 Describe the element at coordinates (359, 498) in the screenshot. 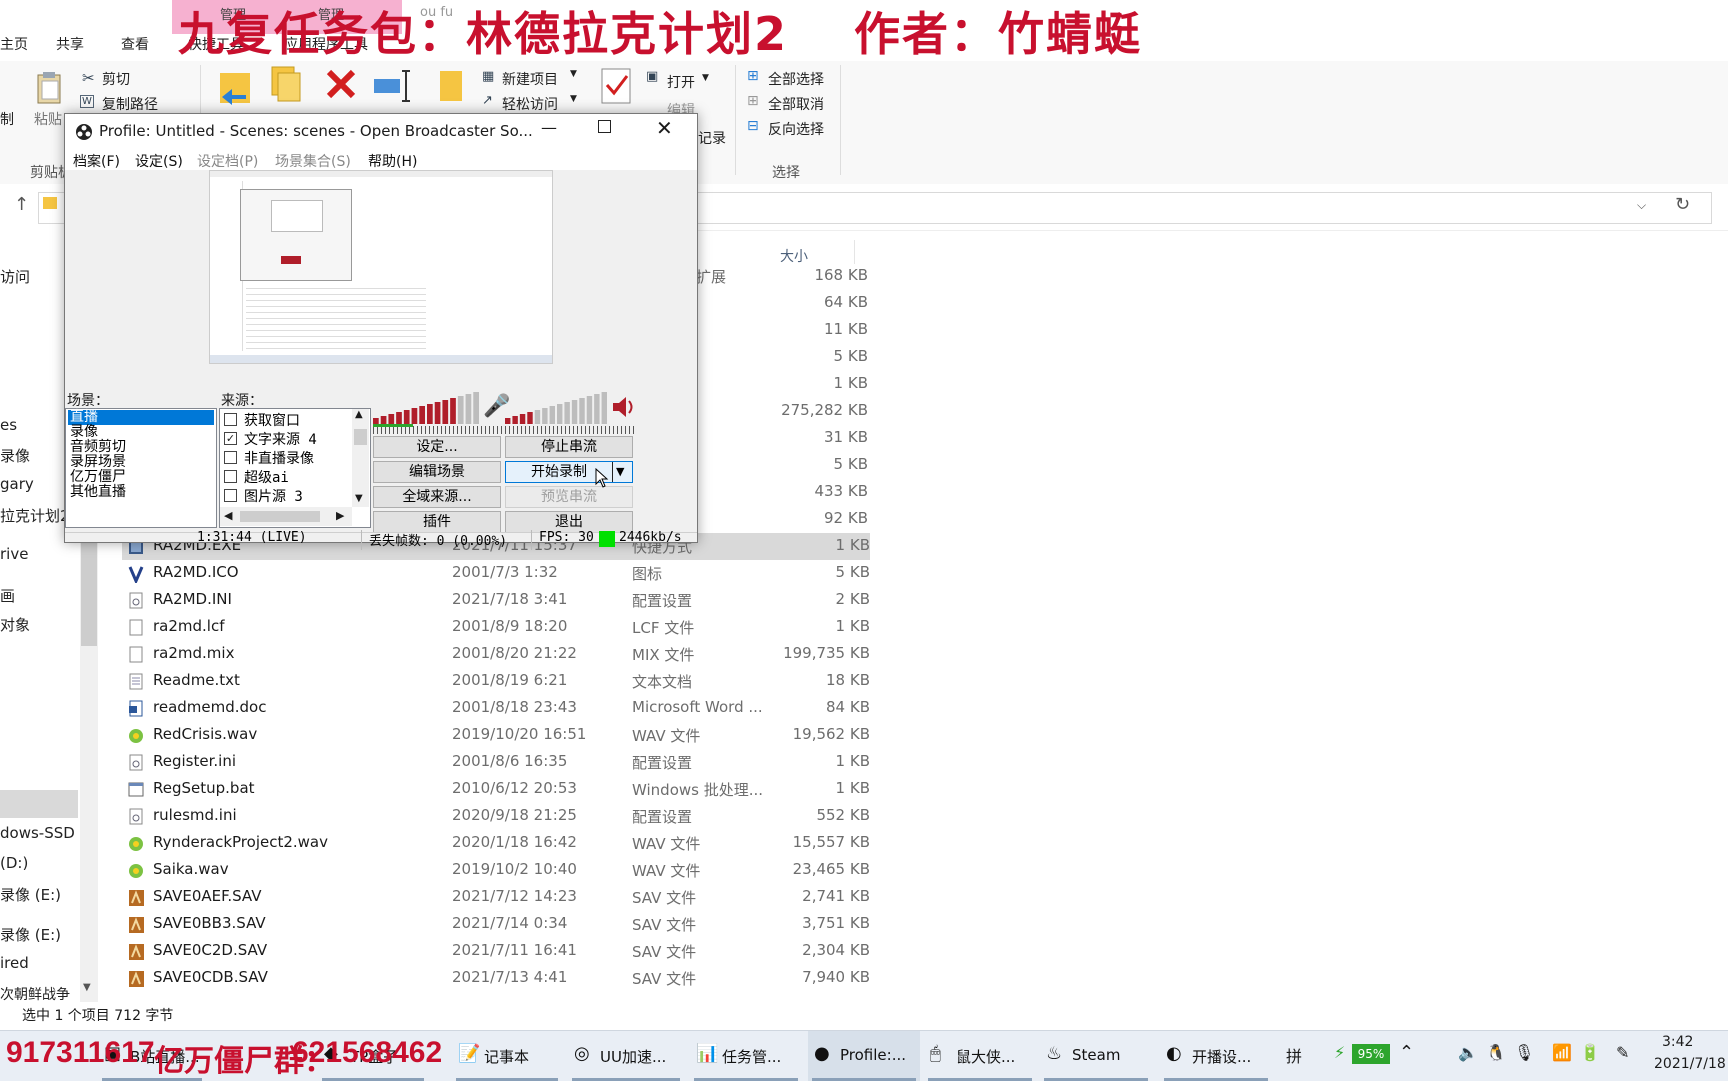

I see `chevron-down-icon: ▼` at that location.